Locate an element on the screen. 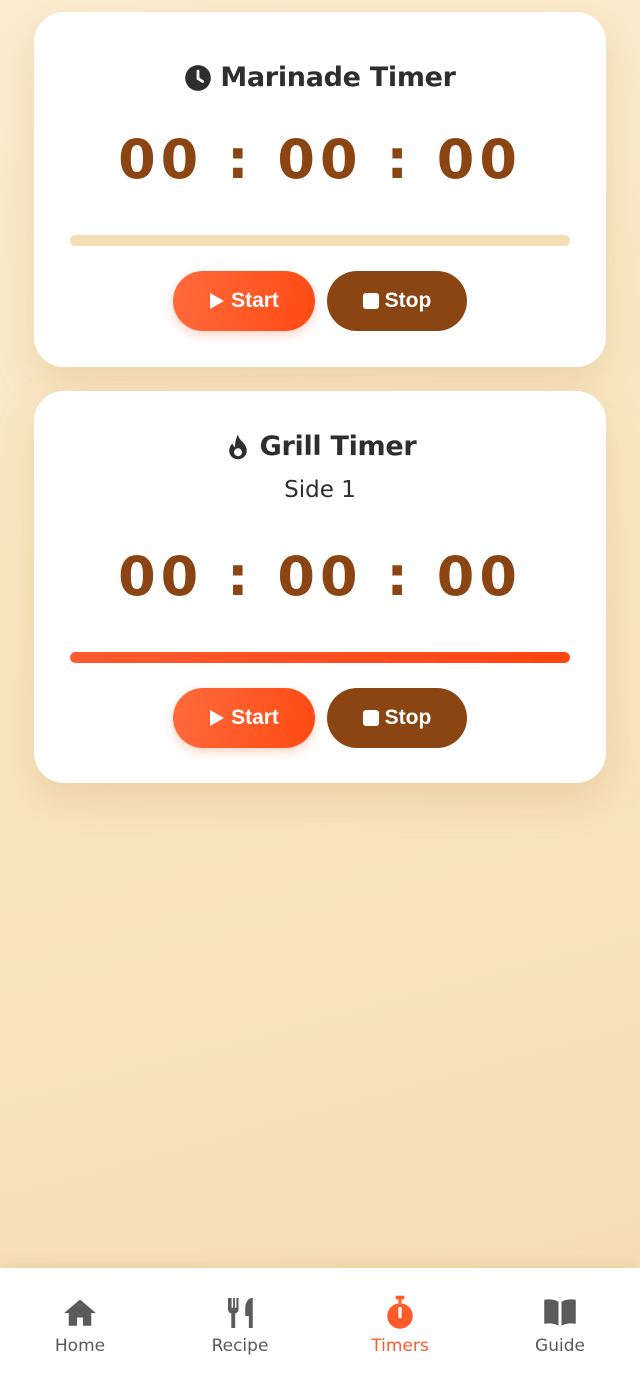  grill-timer-display: 00 : 00 : 00 is located at coordinates (320, 576).